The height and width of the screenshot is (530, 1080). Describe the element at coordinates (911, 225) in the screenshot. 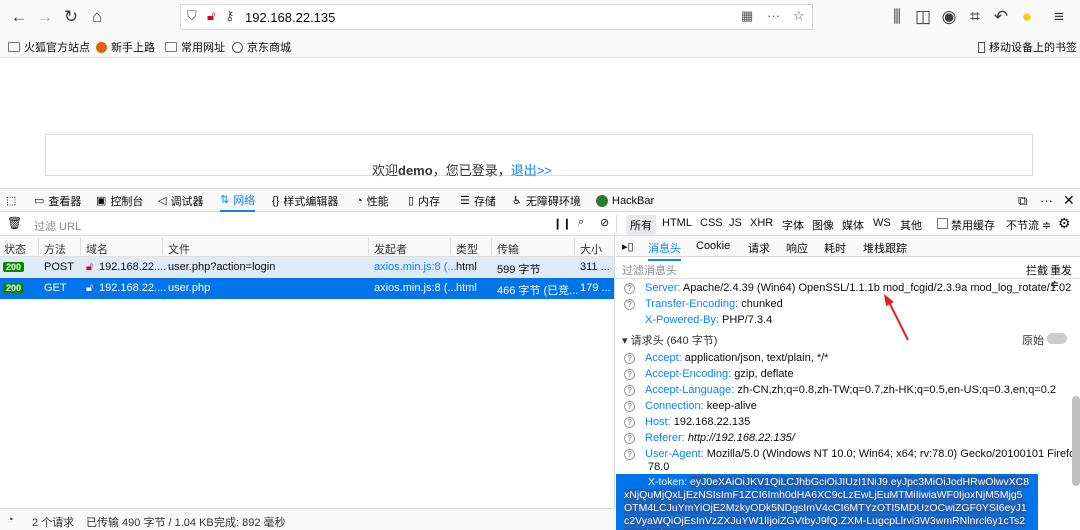

I see `filter-other: 其他` at that location.